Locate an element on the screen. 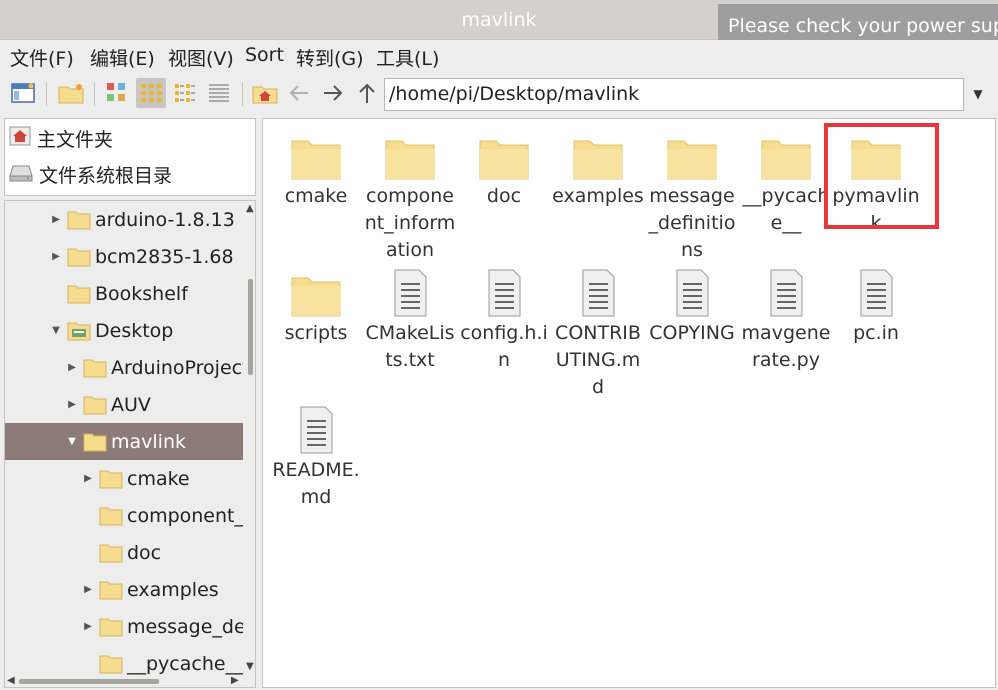 Image resolution: width=998 pixels, height=690 pixels. tree-label: Bookshelf is located at coordinates (141, 293).